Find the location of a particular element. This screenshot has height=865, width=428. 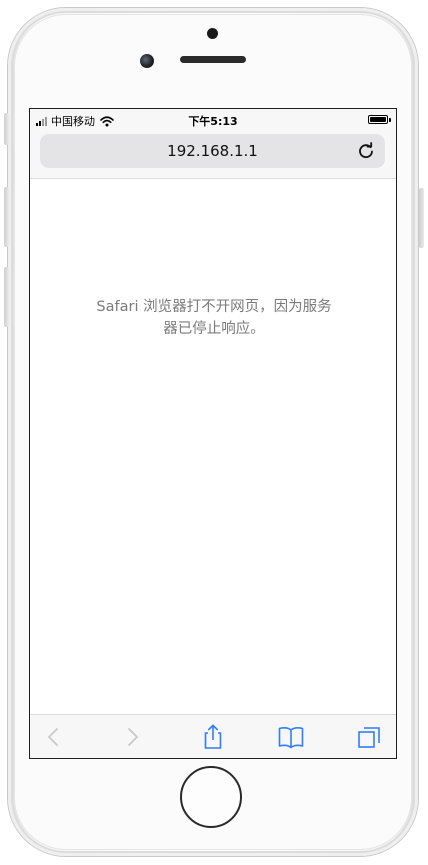

status-bar: 中国移动 下午5:13 is located at coordinates (213, 120).